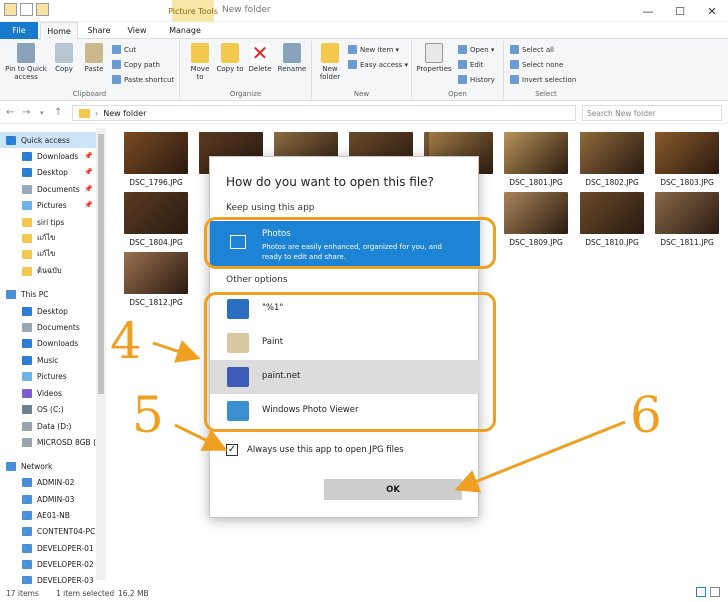 The image size is (728, 602). What do you see at coordinates (148, 415) in the screenshot?
I see `step-5-label: 5` at bounding box center [148, 415].